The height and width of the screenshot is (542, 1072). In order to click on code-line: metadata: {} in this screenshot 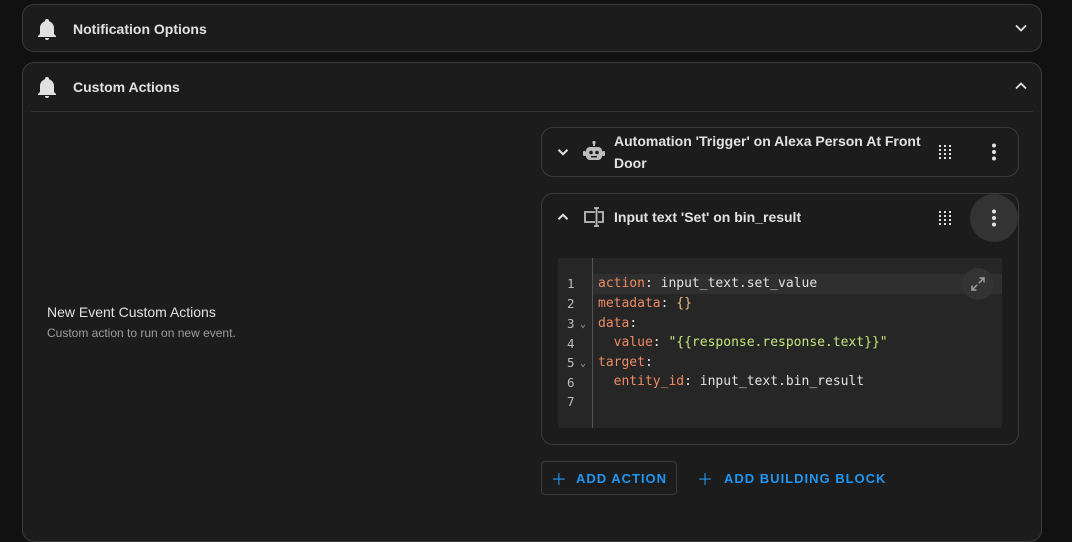, I will do `click(645, 303)`.